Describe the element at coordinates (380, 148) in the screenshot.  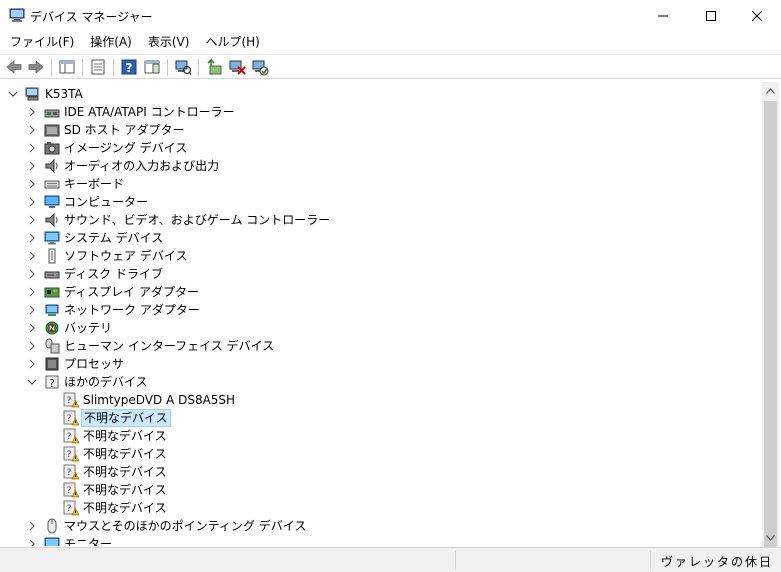
I see `tree-category: イメージング デバイス` at that location.